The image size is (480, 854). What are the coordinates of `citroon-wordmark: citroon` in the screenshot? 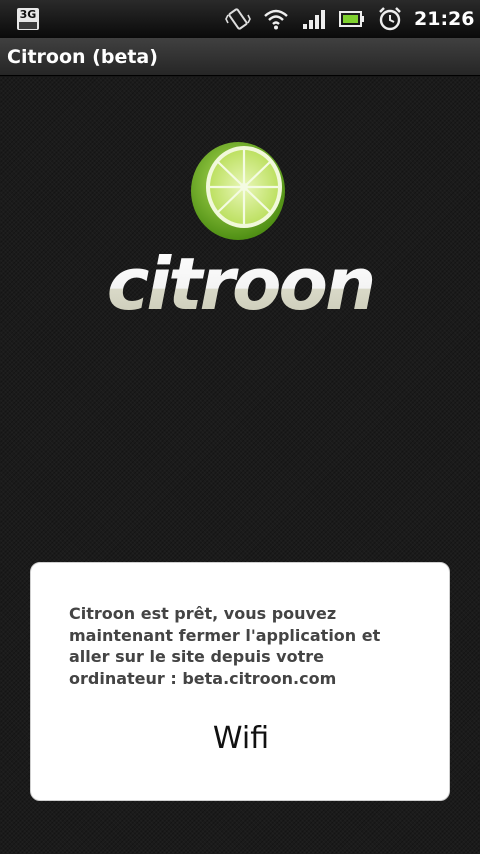 It's located at (241, 284).